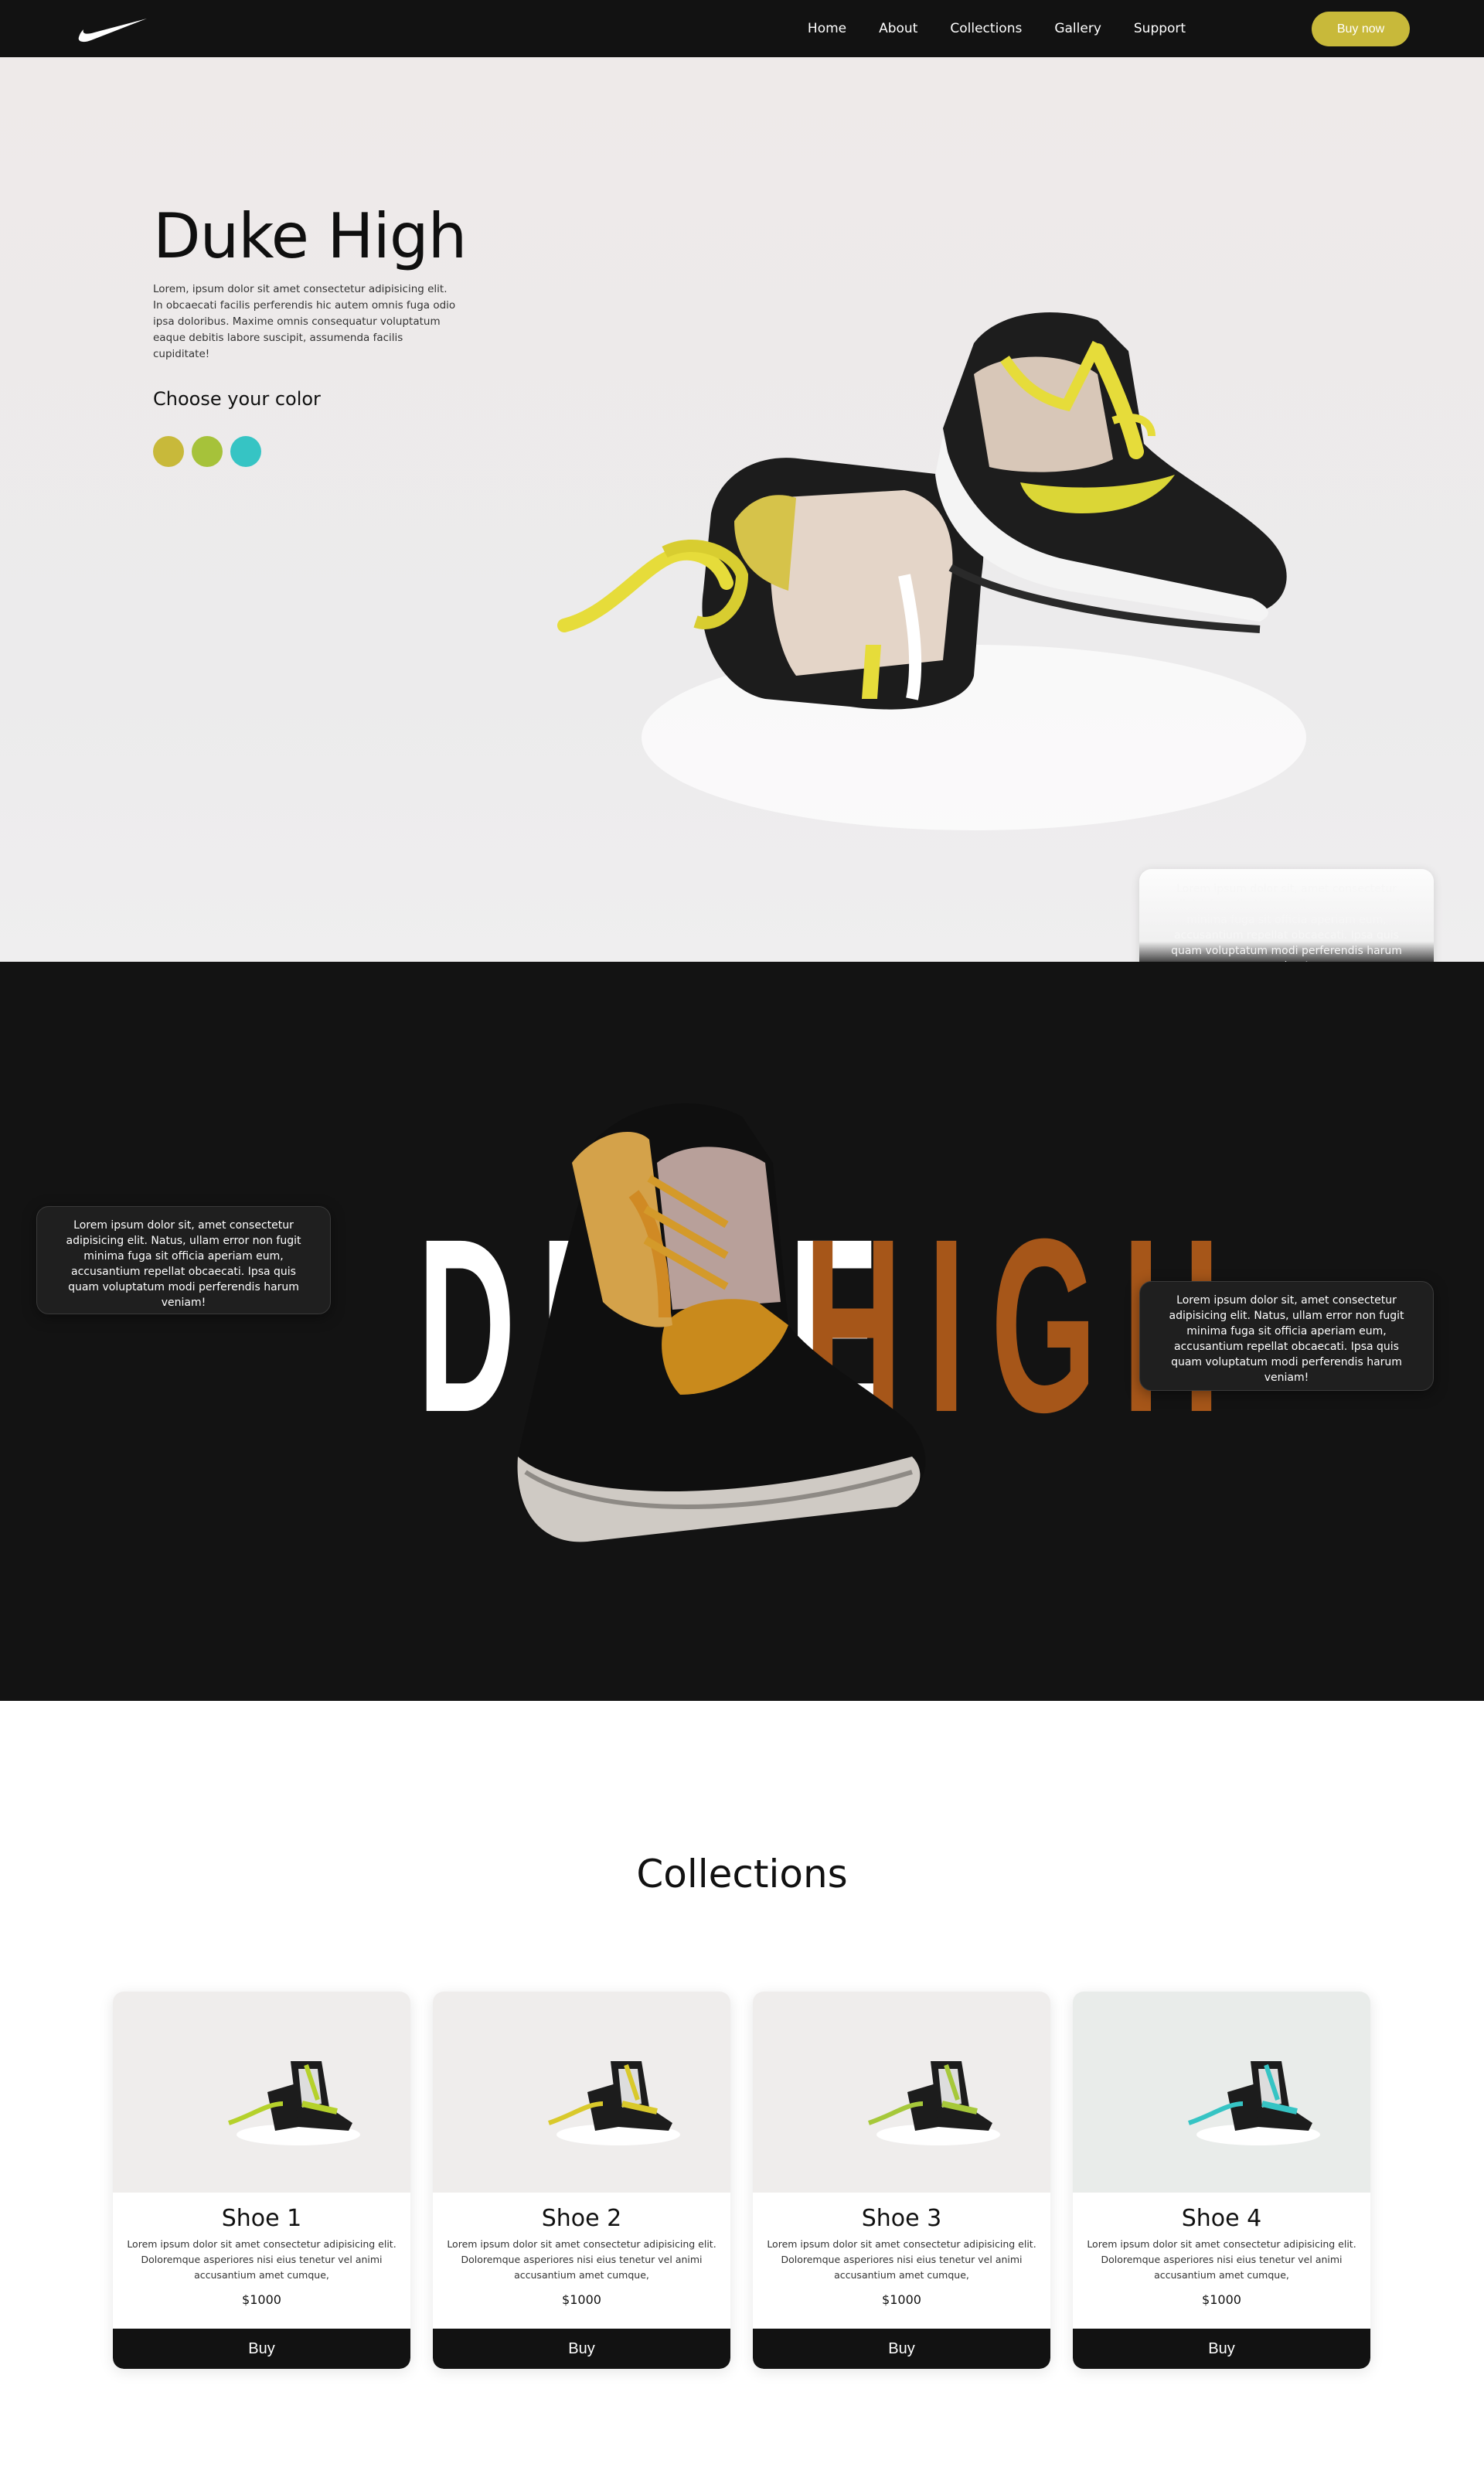 This screenshot has width=1484, height=2474. I want to click on nav-link-support: Support, so click(1160, 28).